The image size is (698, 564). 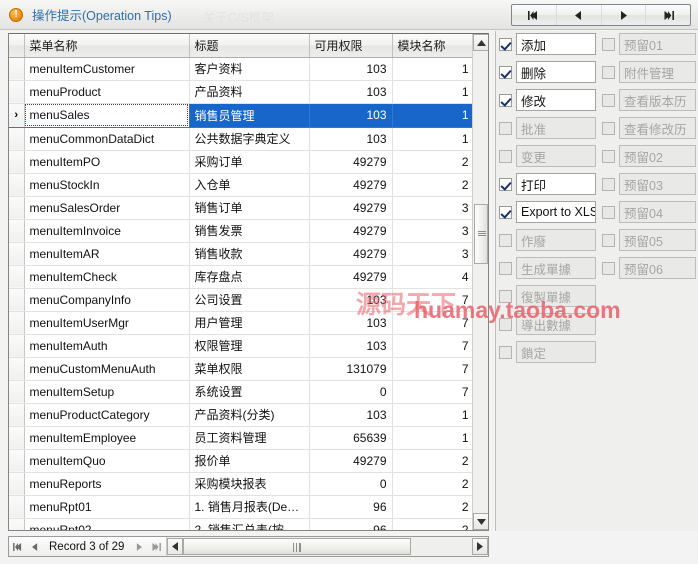 I want to click on scroll-up-button, so click(x=480, y=42).